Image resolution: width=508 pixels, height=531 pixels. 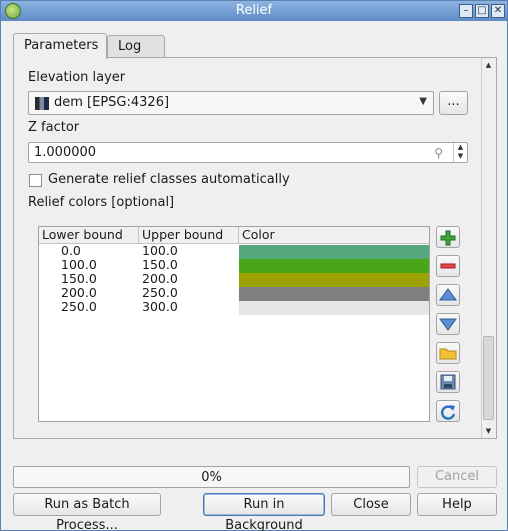 I want to click on move-down-icon, so click(x=448, y=324).